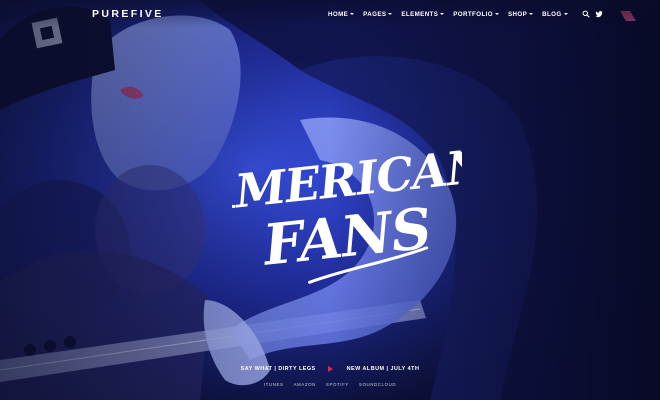 The image size is (660, 400). I want to click on nav-item-pages: PAGES, so click(378, 14).